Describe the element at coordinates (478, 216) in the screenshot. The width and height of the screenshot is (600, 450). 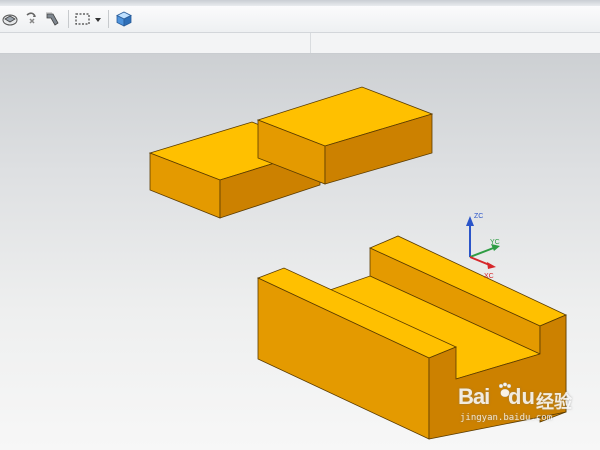
I see `zc-label: ZC` at that location.